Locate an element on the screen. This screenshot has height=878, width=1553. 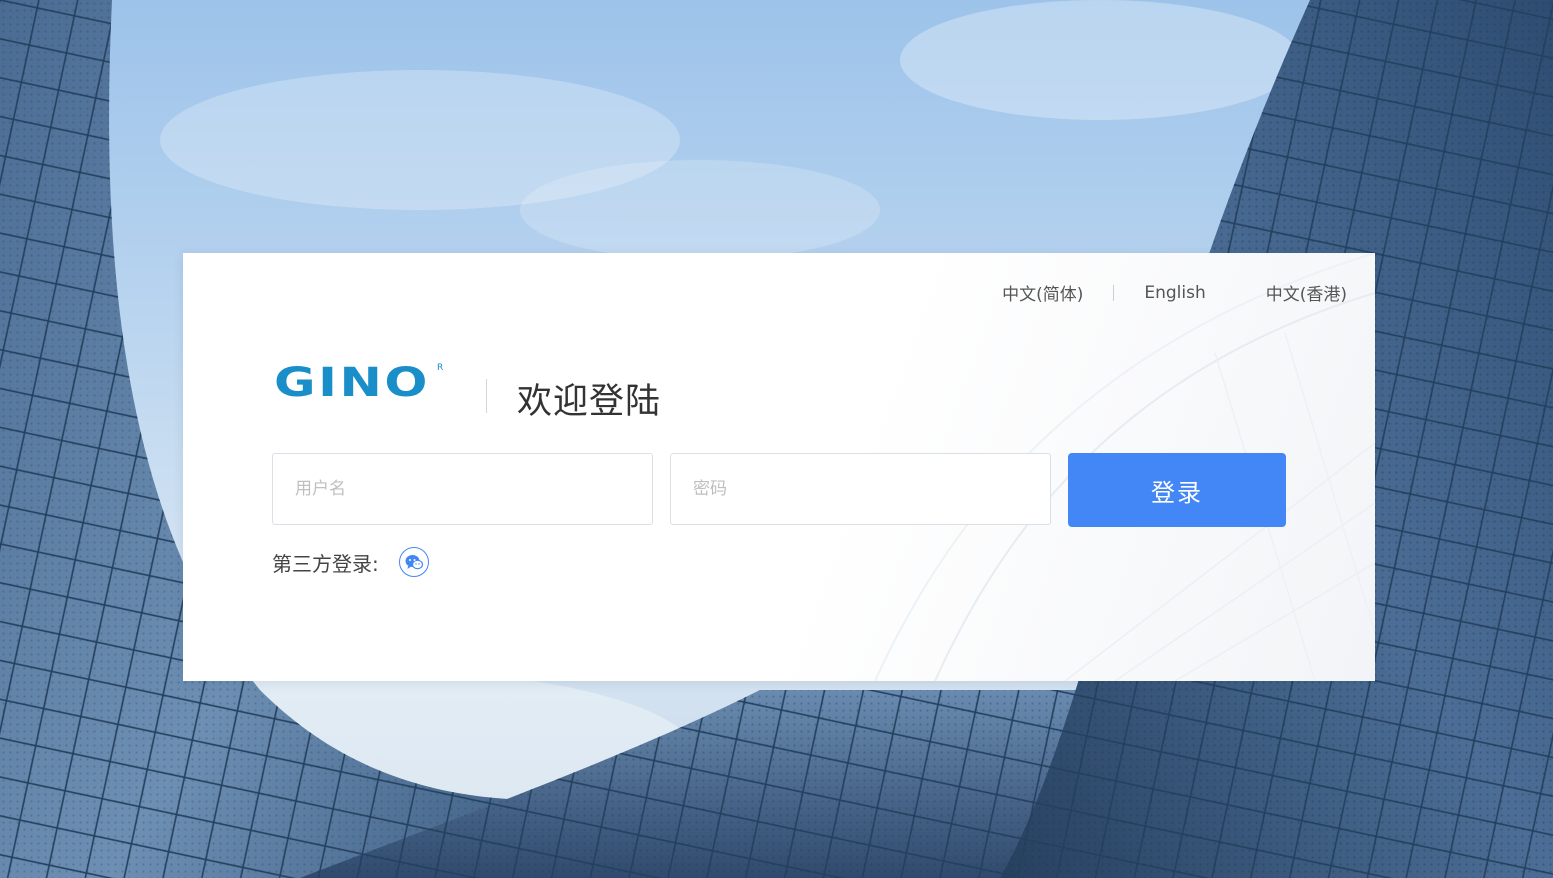
third-party-label: 第三方登录: is located at coordinates (325, 563).